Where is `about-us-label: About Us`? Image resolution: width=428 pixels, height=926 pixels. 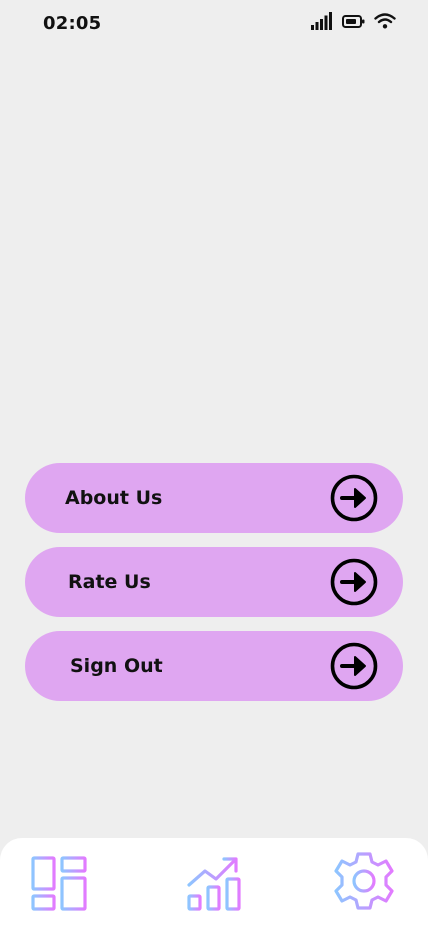 about-us-label: About Us is located at coordinates (114, 498).